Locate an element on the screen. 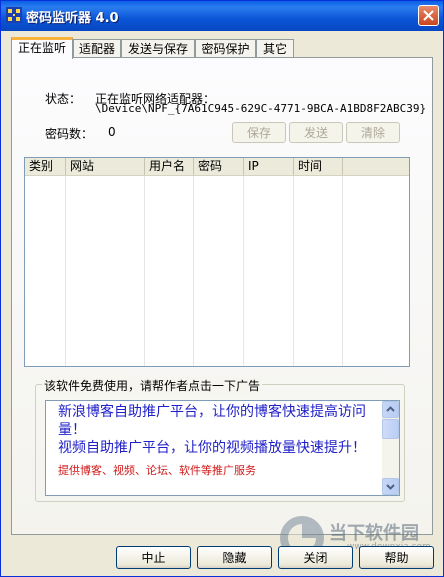 The width and height of the screenshot is (444, 577). scroll-down-button is located at coordinates (390, 486).